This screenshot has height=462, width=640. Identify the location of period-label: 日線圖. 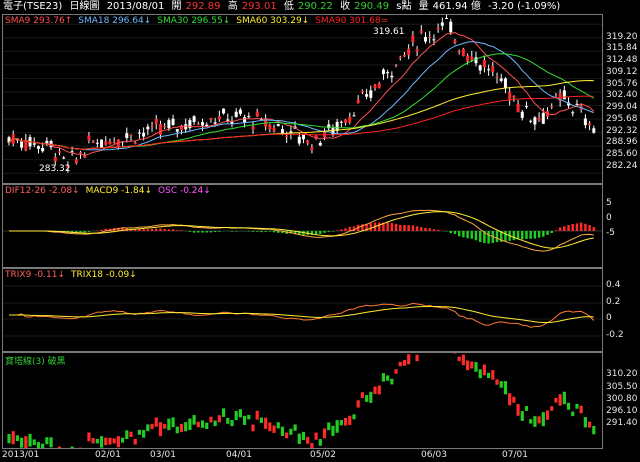
(84, 6).